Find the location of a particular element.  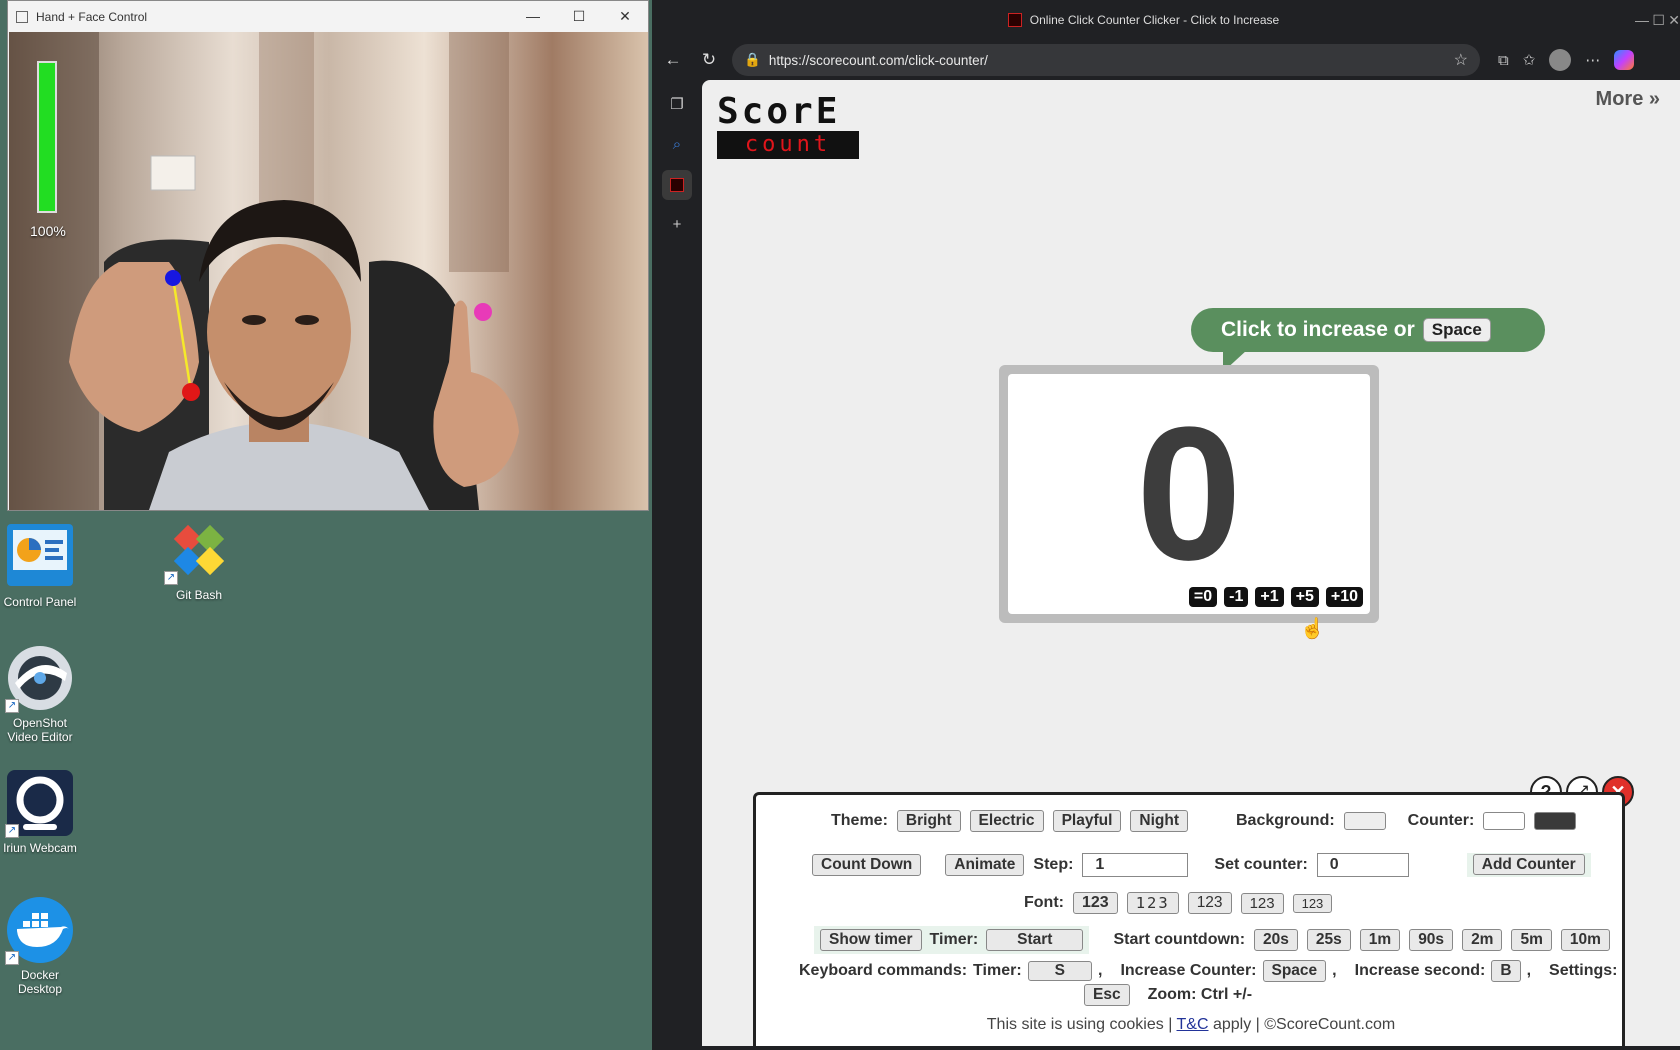

hand-cursor-icon: ☝ is located at coordinates (1312, 629).